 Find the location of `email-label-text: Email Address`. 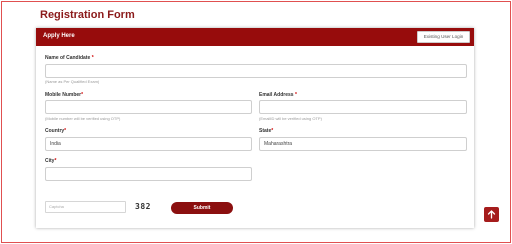

email-label-text: Email Address is located at coordinates (276, 95).